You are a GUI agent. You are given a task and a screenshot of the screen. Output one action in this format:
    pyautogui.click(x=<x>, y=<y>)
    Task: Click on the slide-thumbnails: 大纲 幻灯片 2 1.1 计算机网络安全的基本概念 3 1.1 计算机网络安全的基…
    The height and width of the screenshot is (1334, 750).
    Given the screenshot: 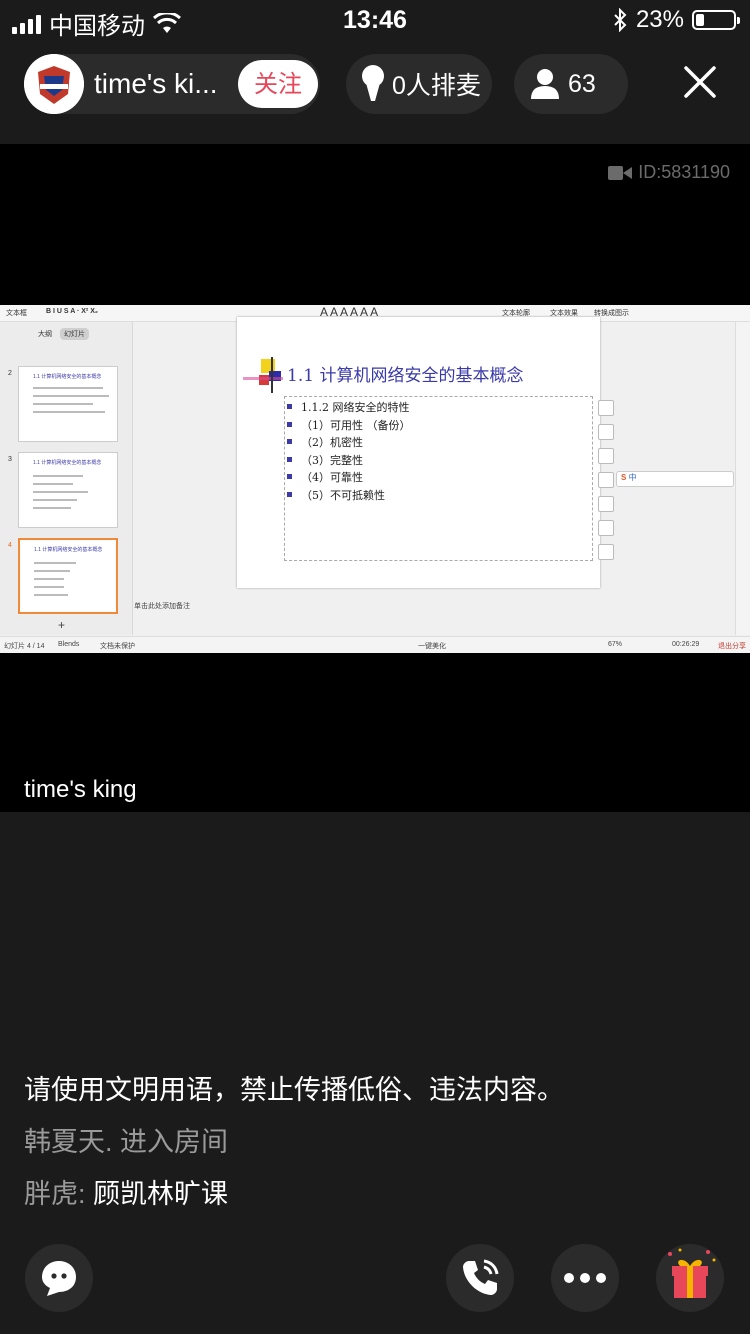 What is the action you would take?
    pyautogui.click(x=66, y=478)
    